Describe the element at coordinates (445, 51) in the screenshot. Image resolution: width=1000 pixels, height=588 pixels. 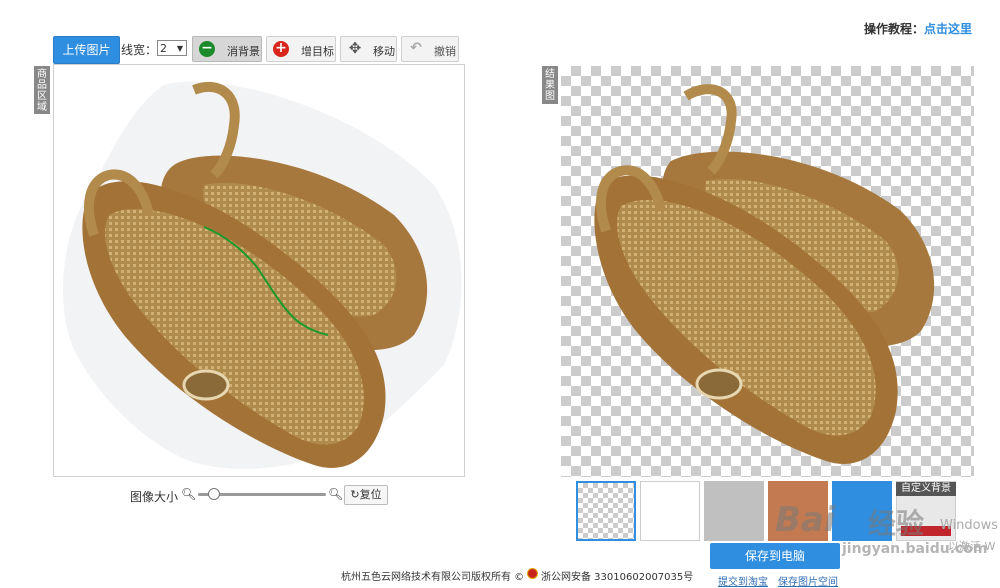
I see `undo-label: 撤销` at that location.